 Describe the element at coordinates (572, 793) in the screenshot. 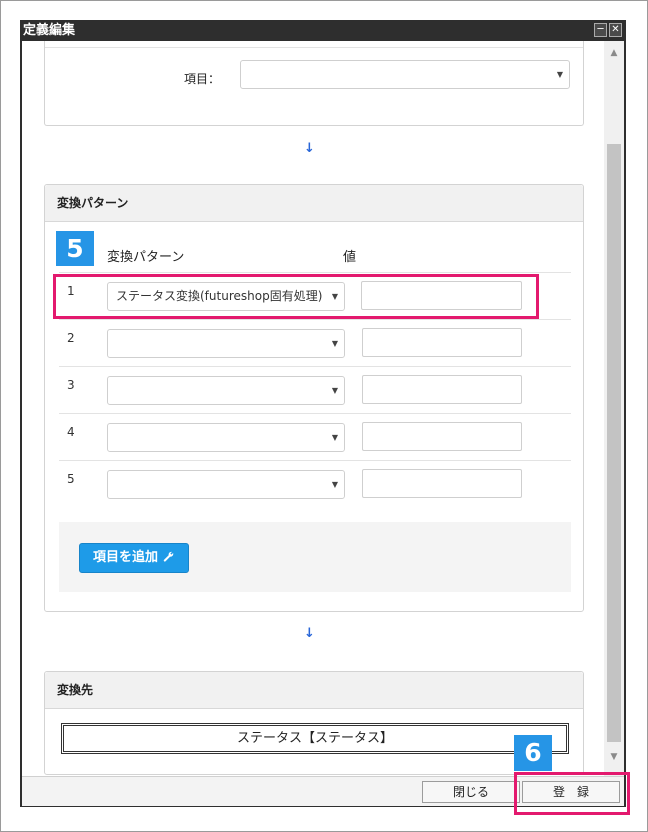

I see `highlight-register` at that location.